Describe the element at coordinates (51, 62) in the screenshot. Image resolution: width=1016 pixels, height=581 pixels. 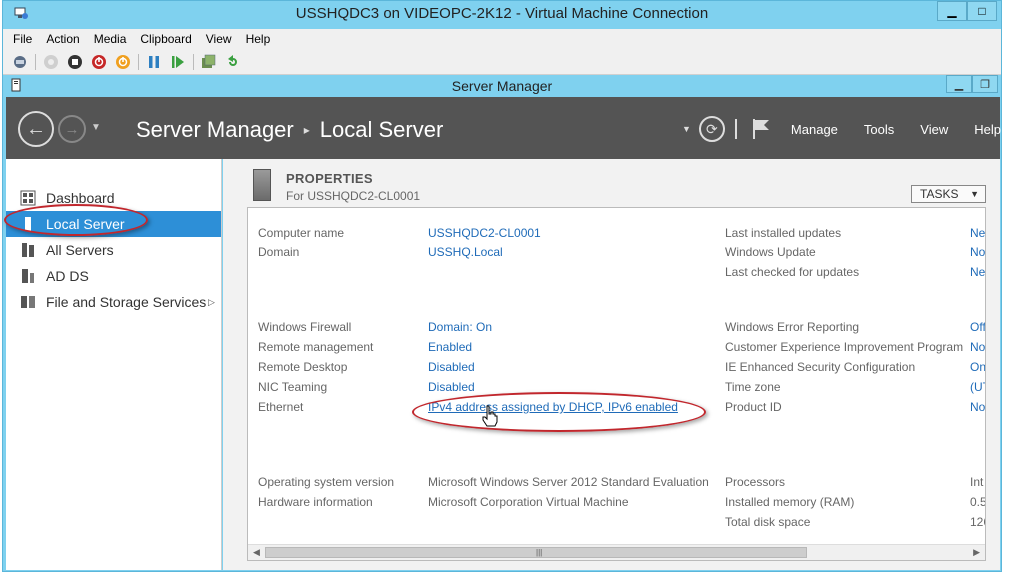
I see `start-icon` at that location.